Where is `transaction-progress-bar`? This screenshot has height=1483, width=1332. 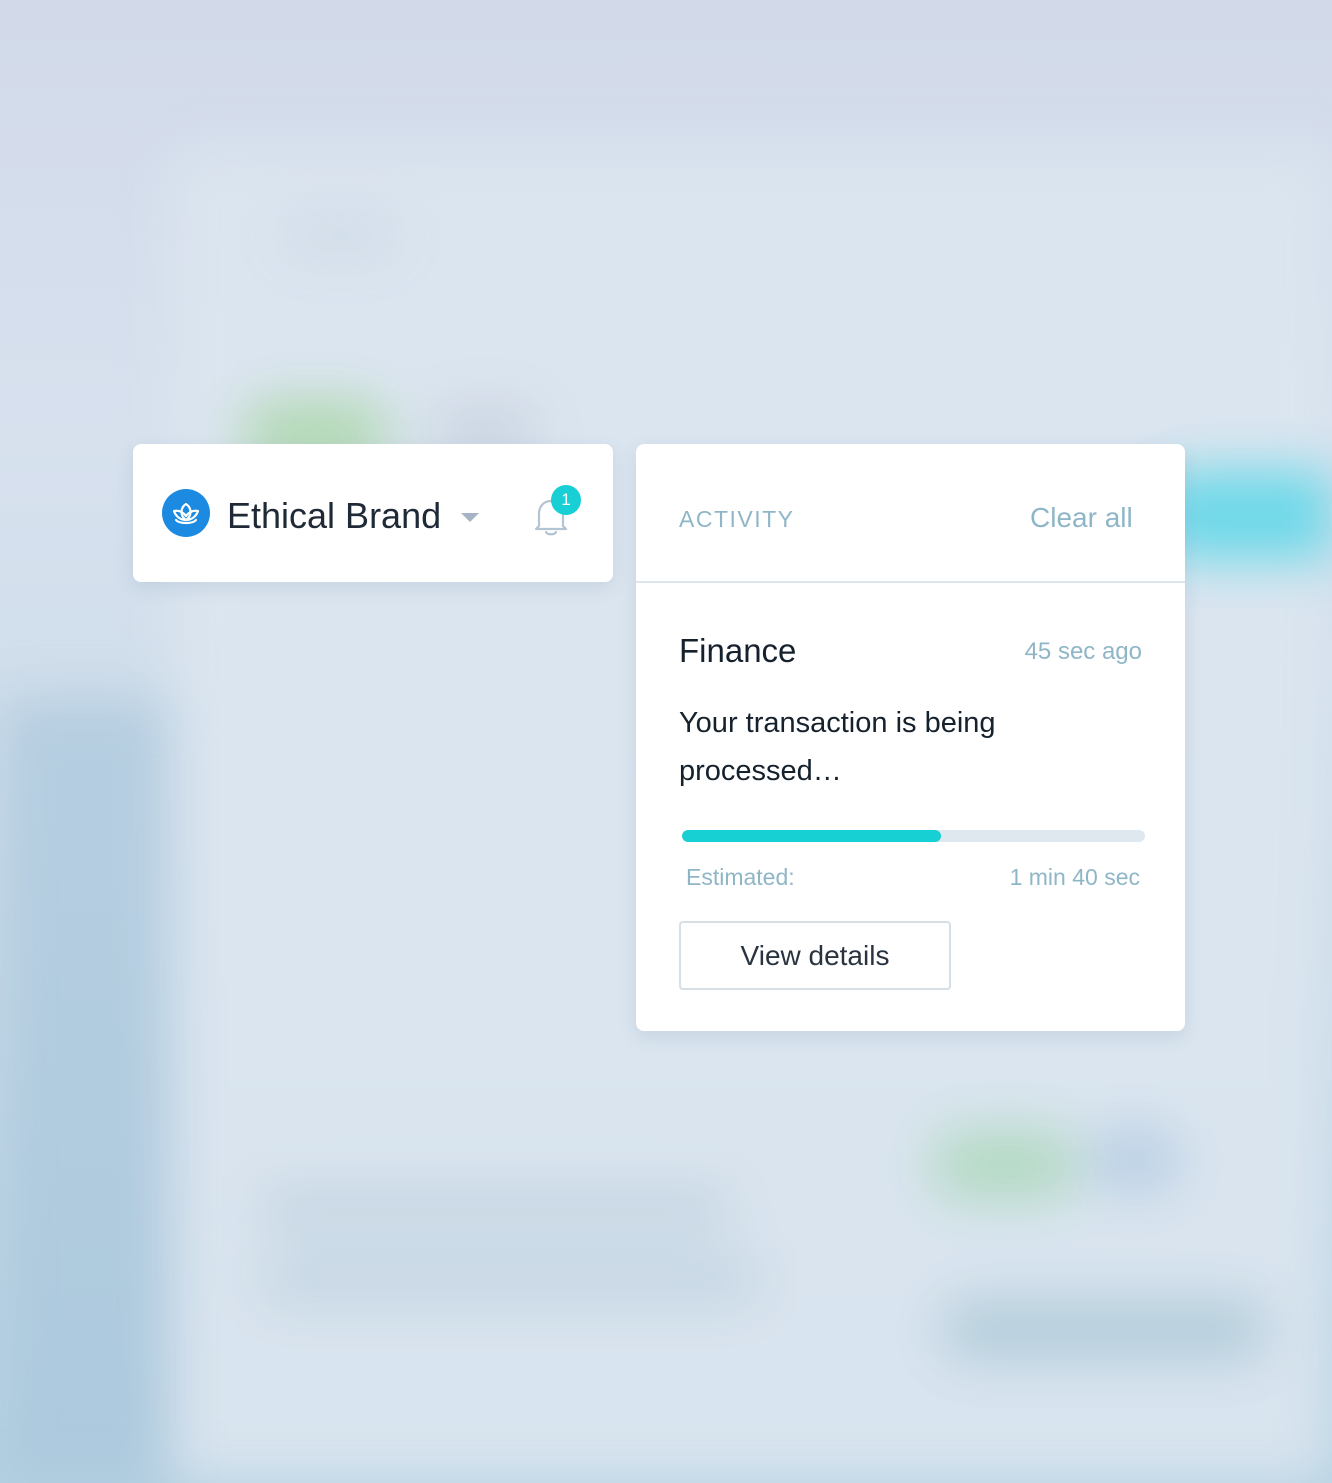
transaction-progress-bar is located at coordinates (913, 836).